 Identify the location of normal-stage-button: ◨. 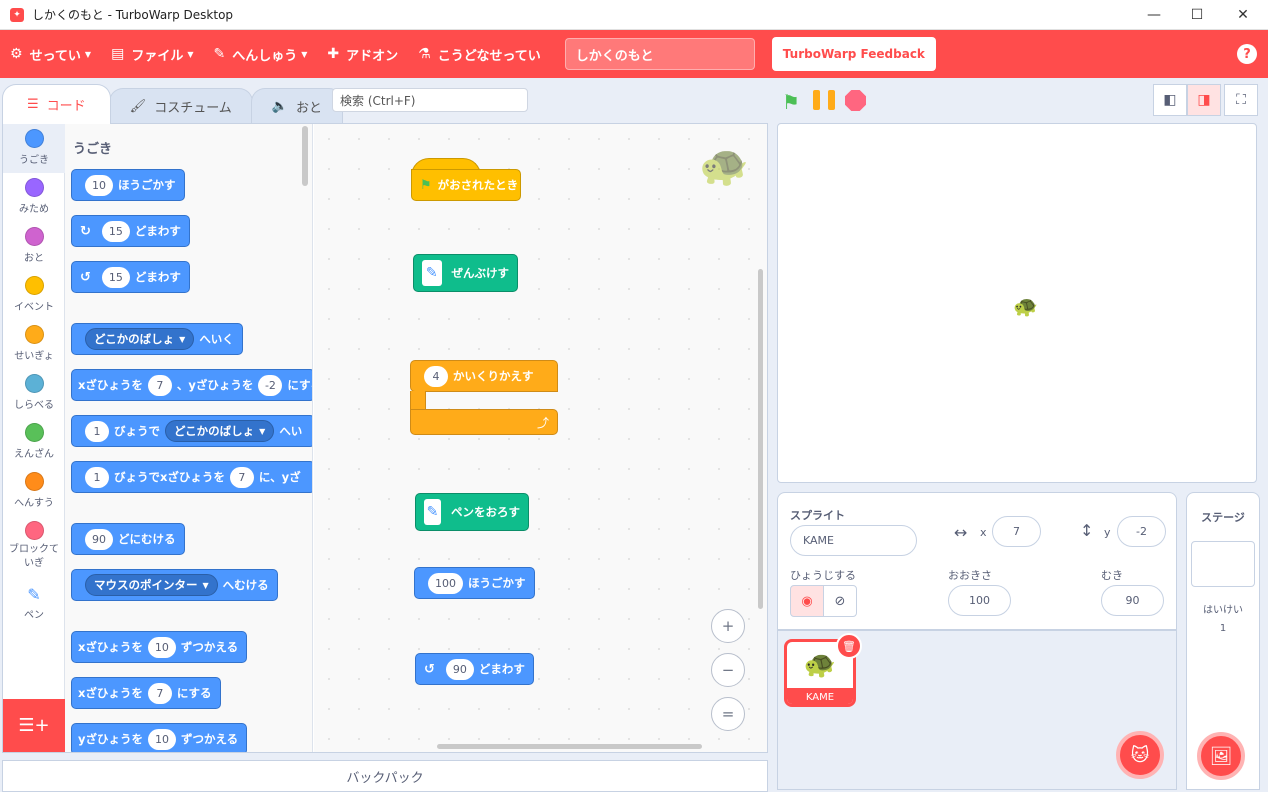
(1204, 100).